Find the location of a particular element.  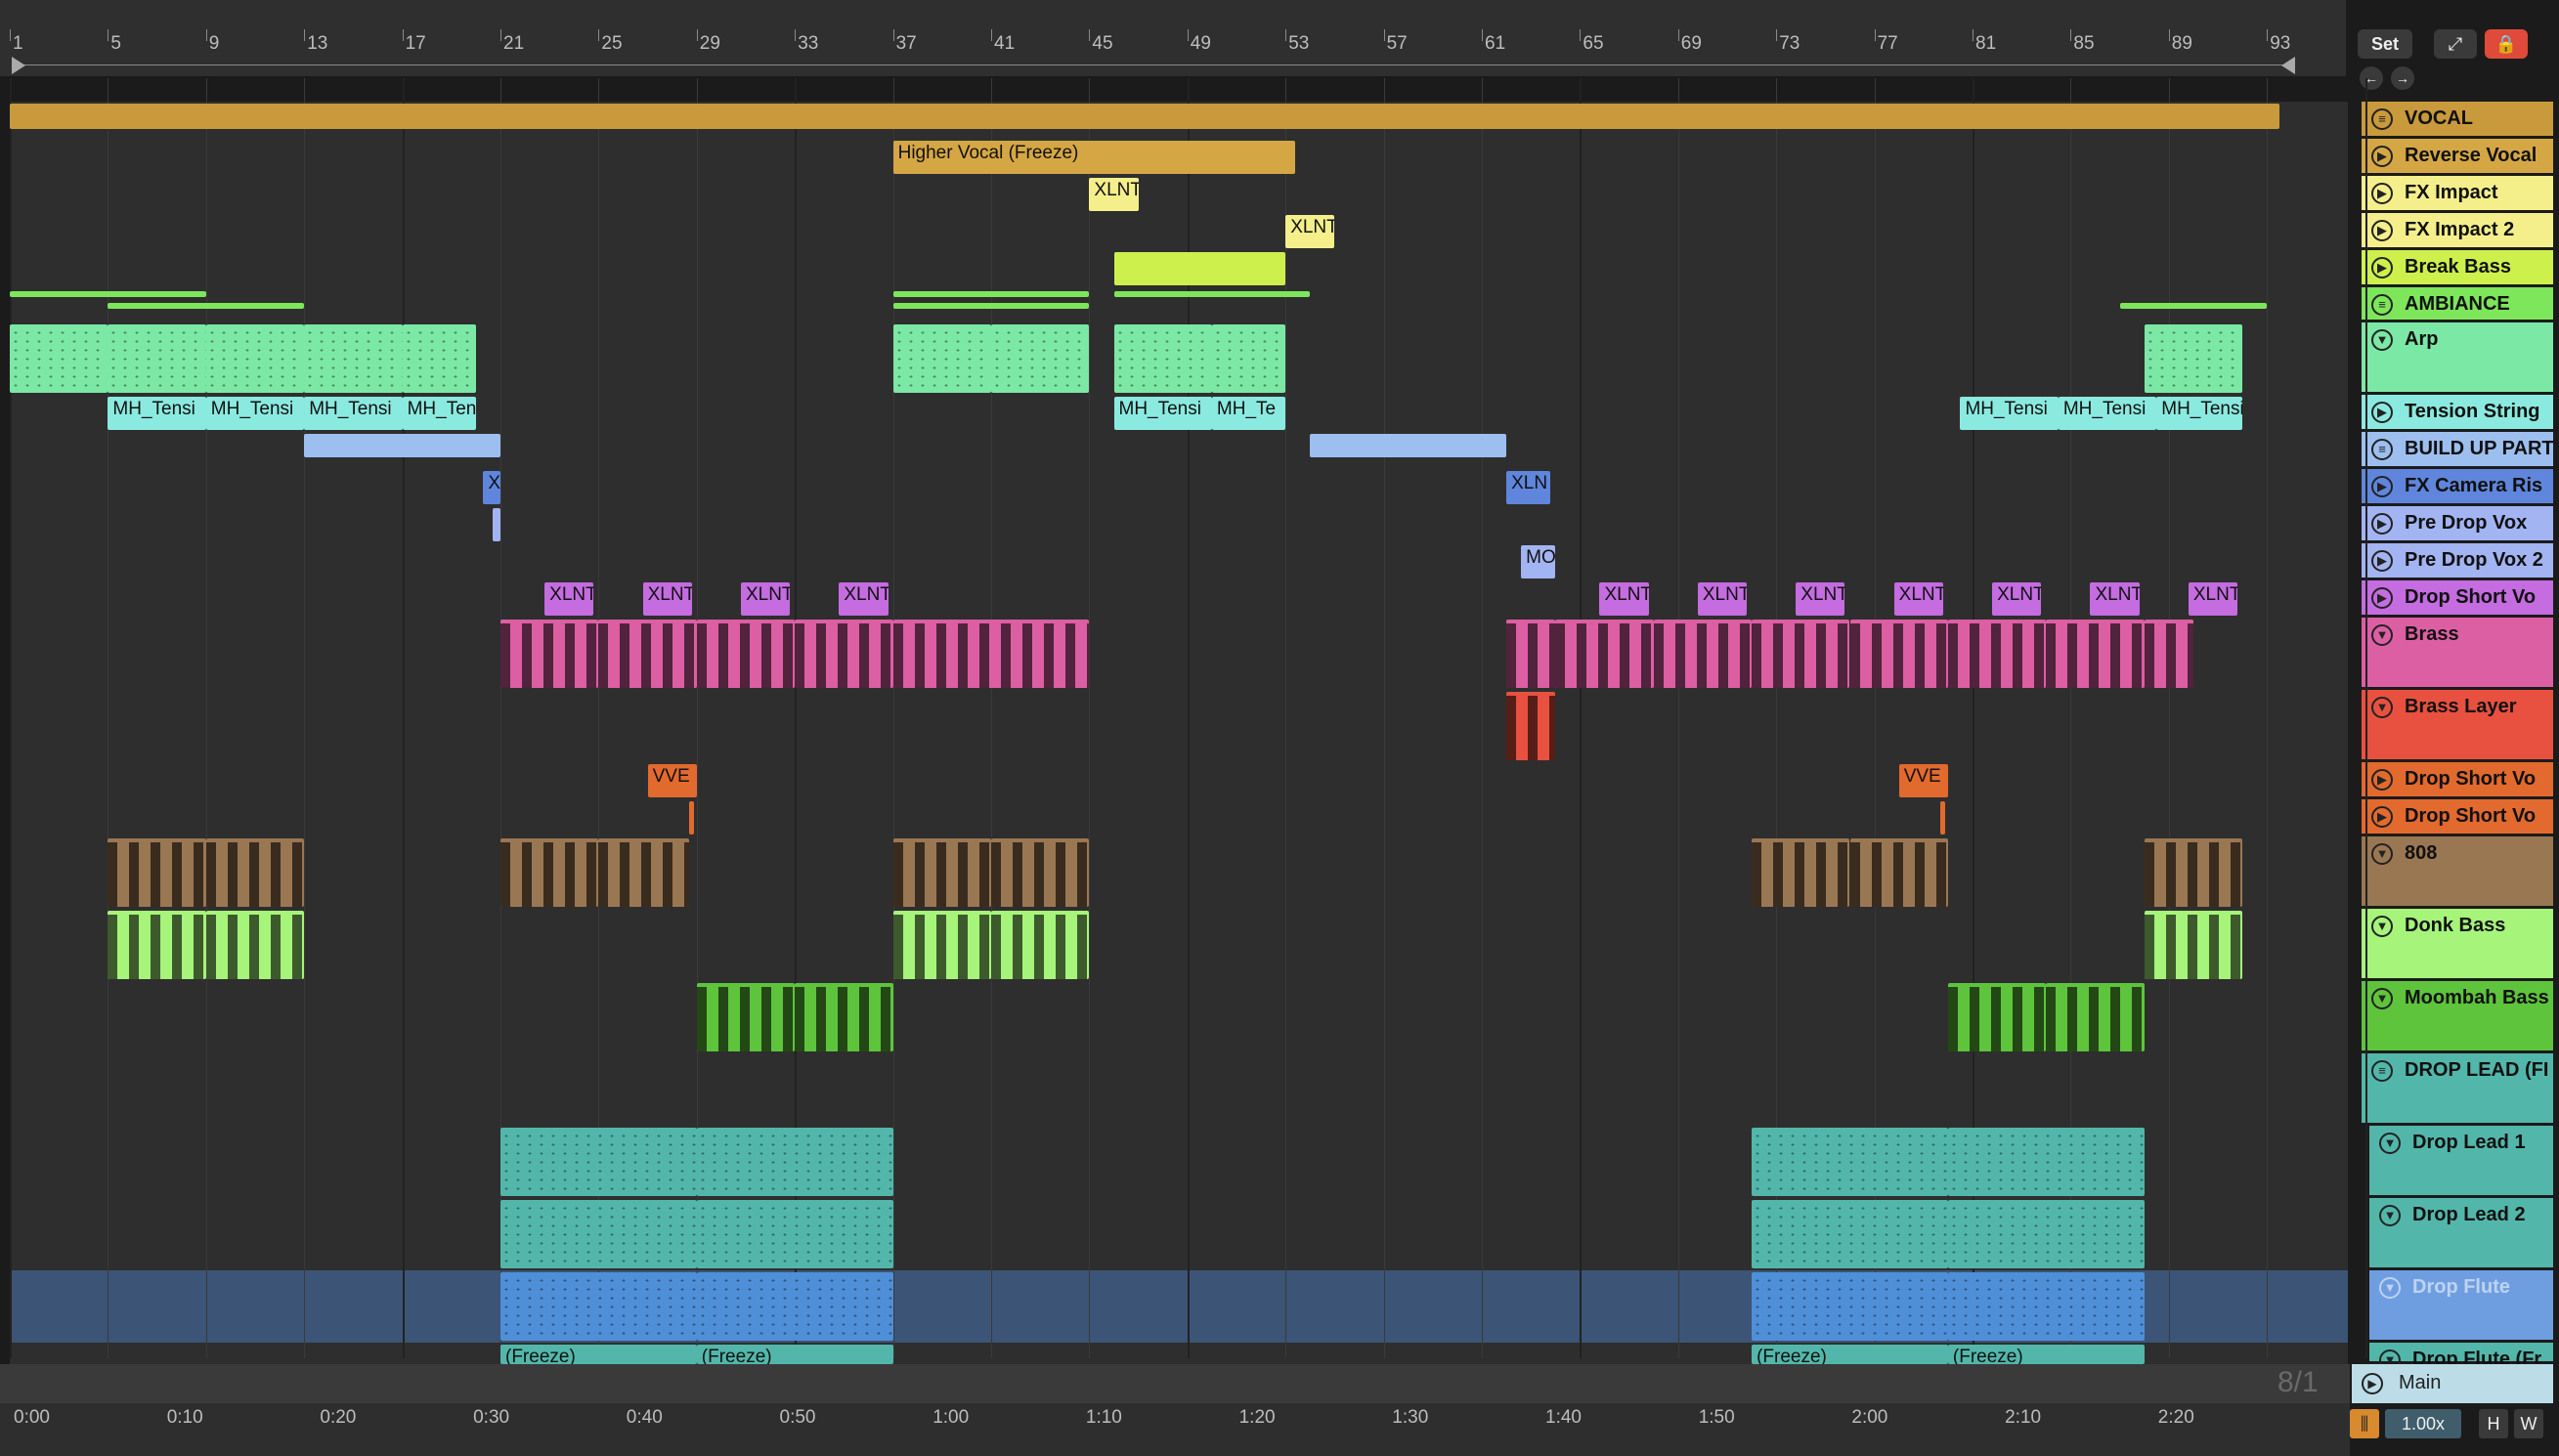

fx-camera-clip: XLN is located at coordinates (1529, 487).